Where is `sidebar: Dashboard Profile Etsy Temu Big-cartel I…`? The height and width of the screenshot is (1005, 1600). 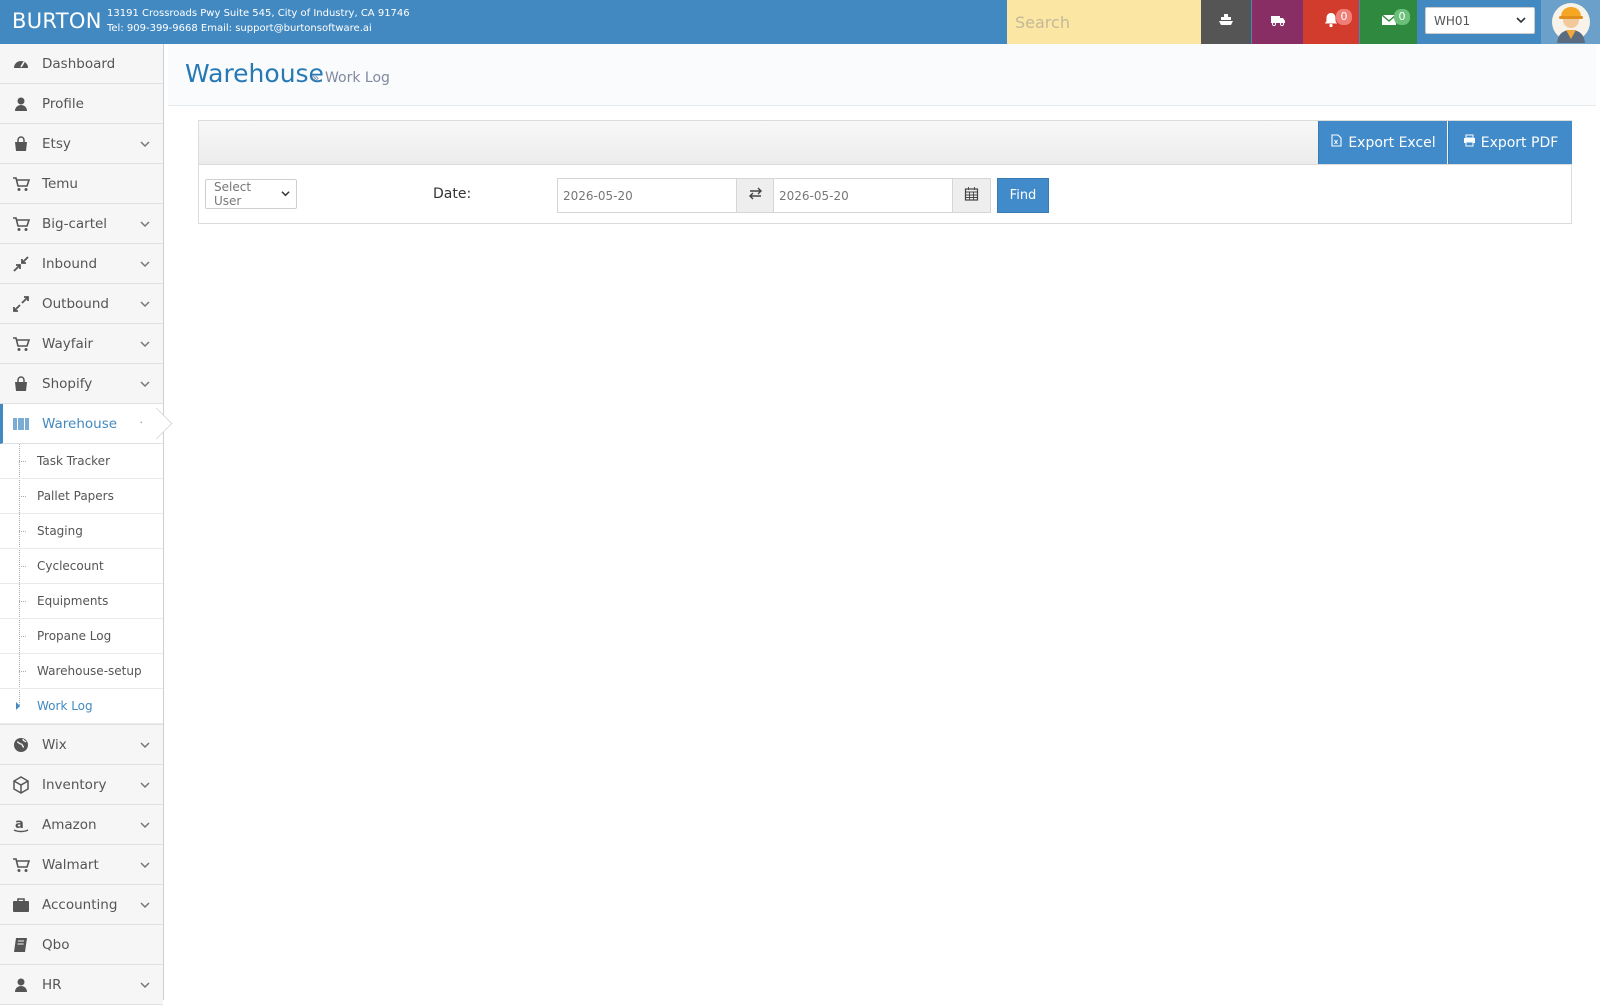 sidebar: Dashboard Profile Etsy Temu Big-cartel I… is located at coordinates (82, 524).